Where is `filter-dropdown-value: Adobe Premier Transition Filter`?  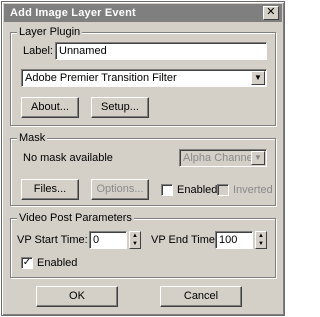
filter-dropdown-value: Adobe Premier Transition Filter is located at coordinates (101, 78).